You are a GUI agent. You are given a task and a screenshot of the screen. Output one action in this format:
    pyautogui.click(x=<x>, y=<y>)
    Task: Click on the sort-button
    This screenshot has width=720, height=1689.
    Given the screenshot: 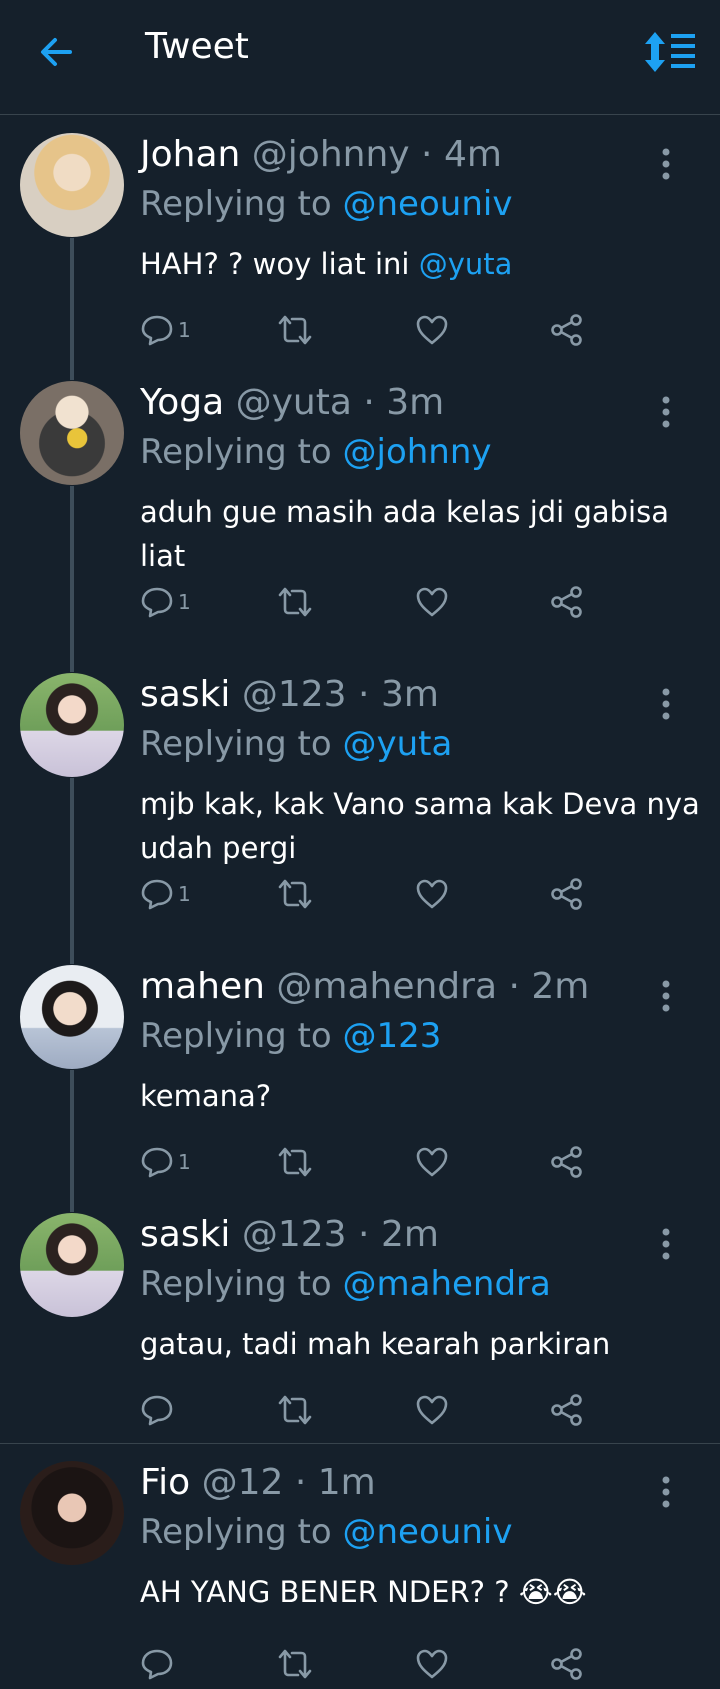 What is the action you would take?
    pyautogui.click(x=671, y=52)
    